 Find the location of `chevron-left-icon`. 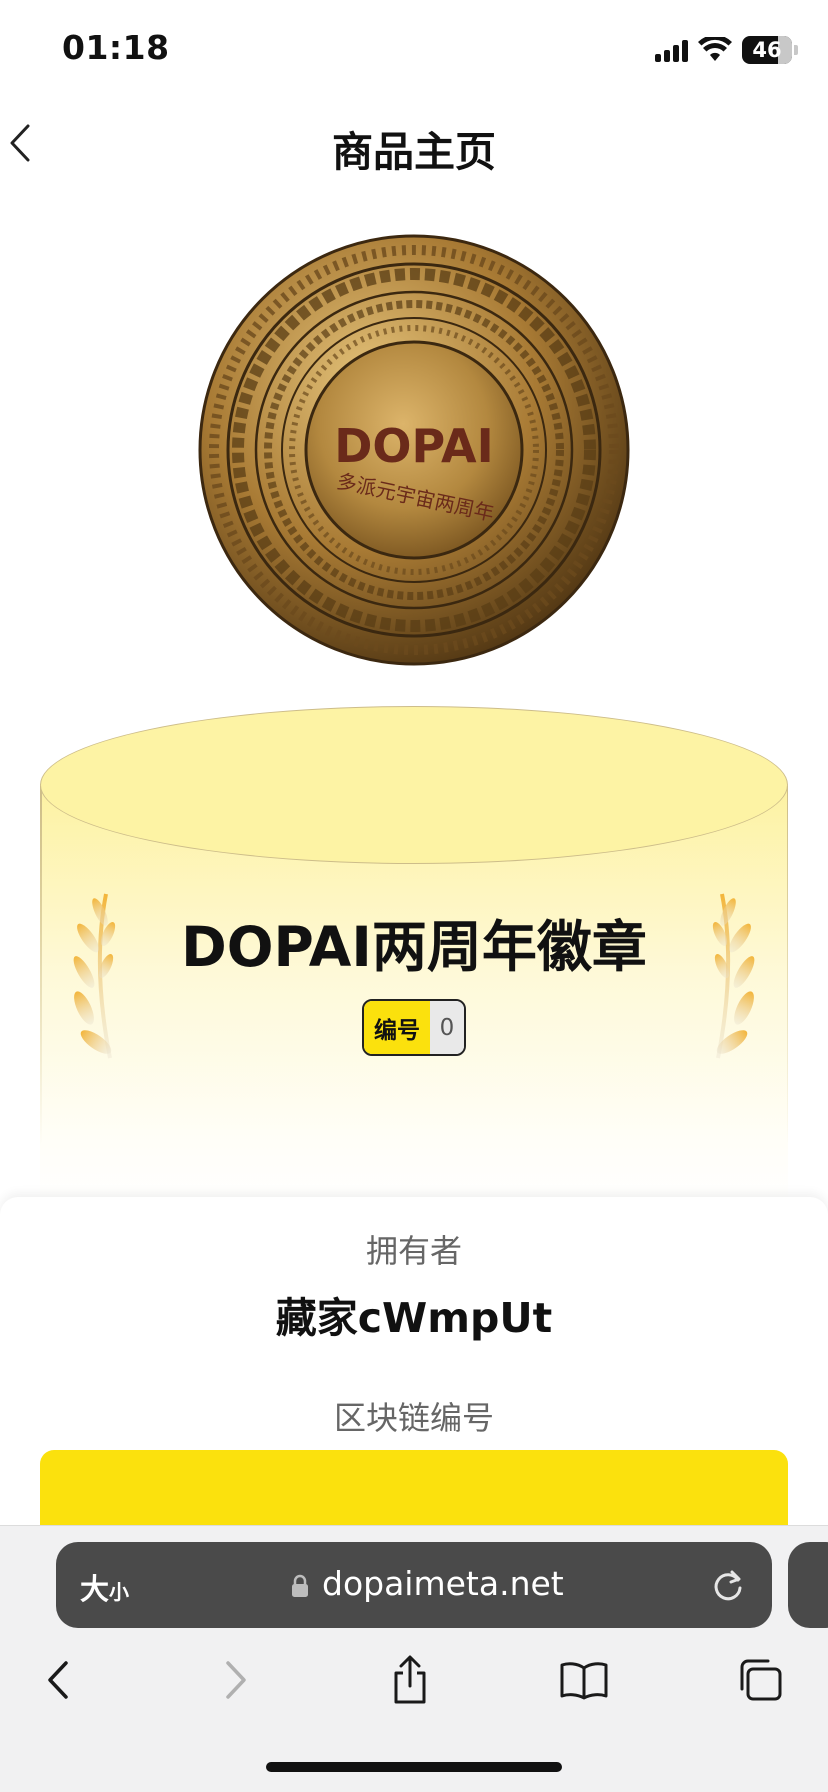

chevron-left-icon is located at coordinates (58, 1680).